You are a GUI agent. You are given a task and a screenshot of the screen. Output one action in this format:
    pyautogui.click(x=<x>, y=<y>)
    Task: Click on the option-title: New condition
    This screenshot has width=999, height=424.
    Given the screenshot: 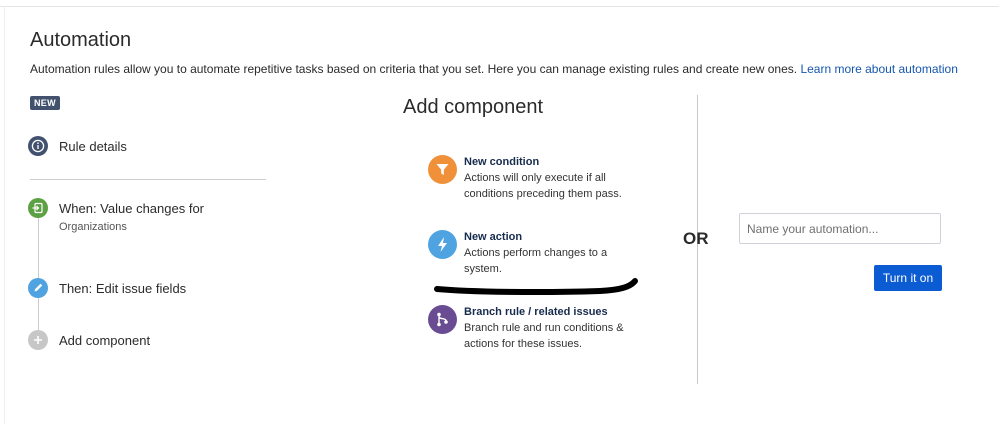 What is the action you would take?
    pyautogui.click(x=502, y=162)
    